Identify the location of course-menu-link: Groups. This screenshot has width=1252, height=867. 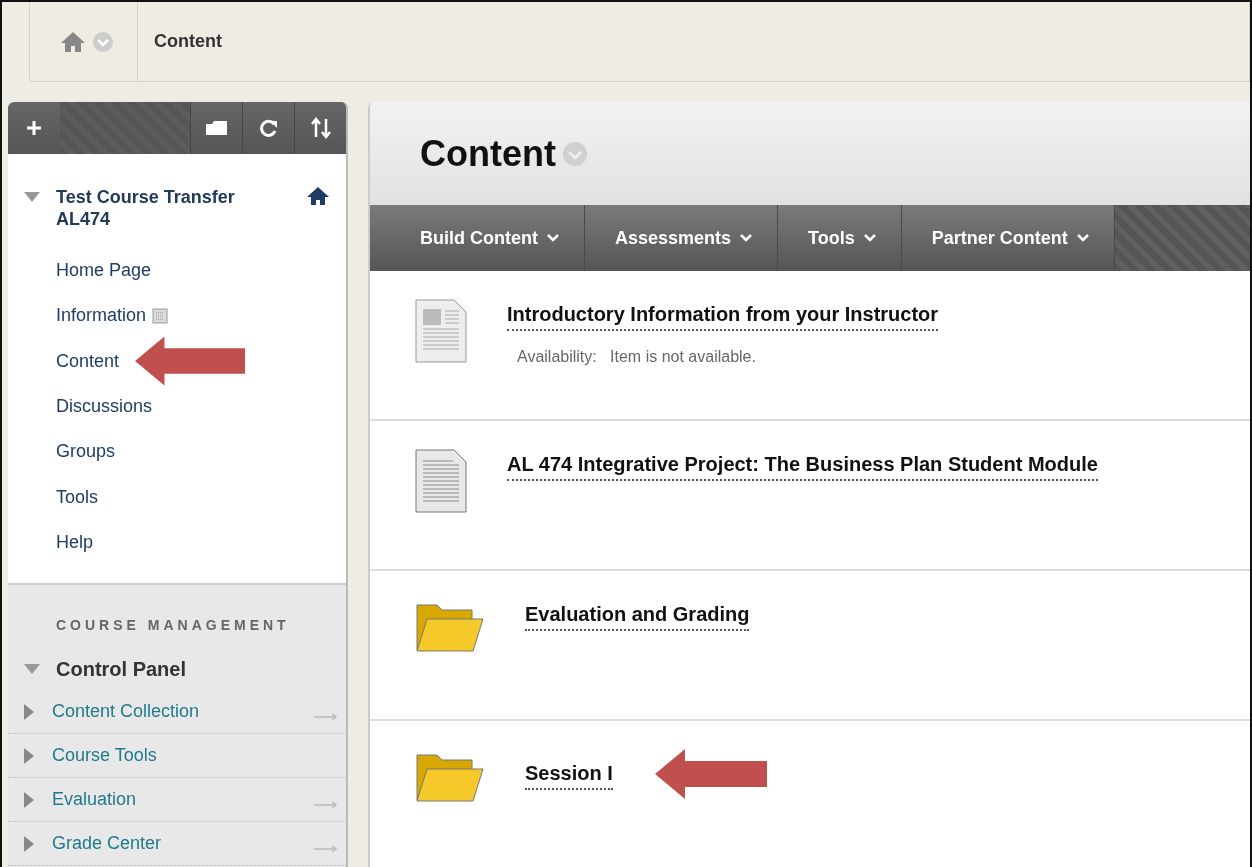
(86, 452).